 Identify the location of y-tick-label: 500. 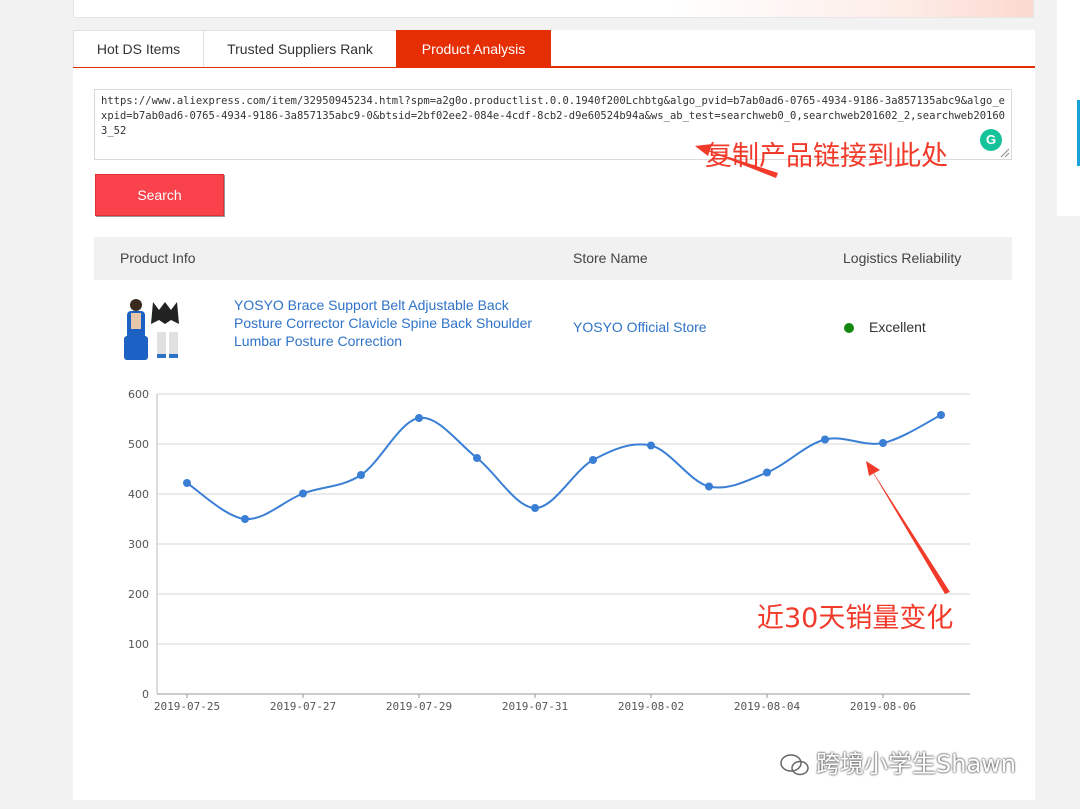
(138, 444).